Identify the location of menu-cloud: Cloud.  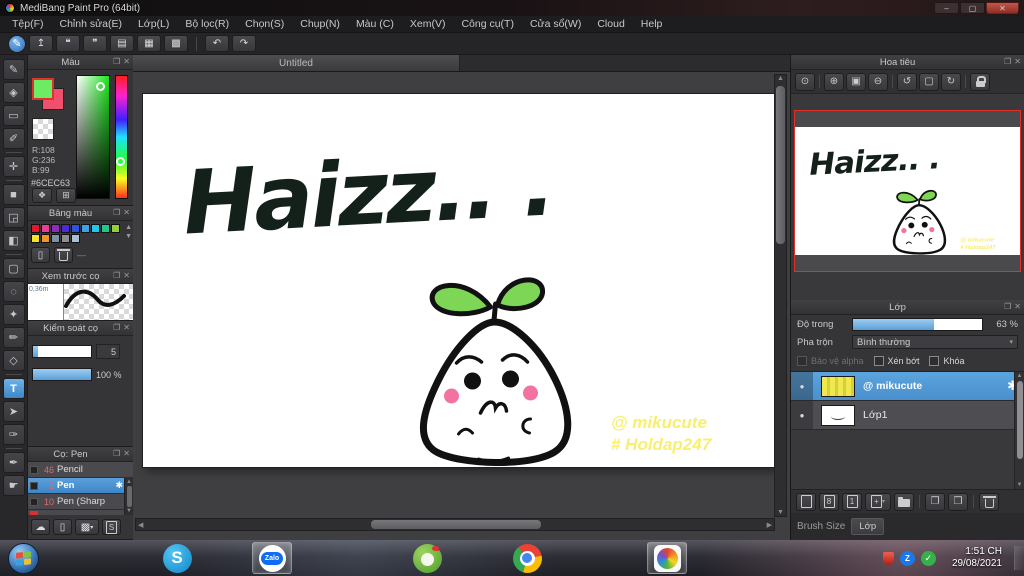
(610, 24).